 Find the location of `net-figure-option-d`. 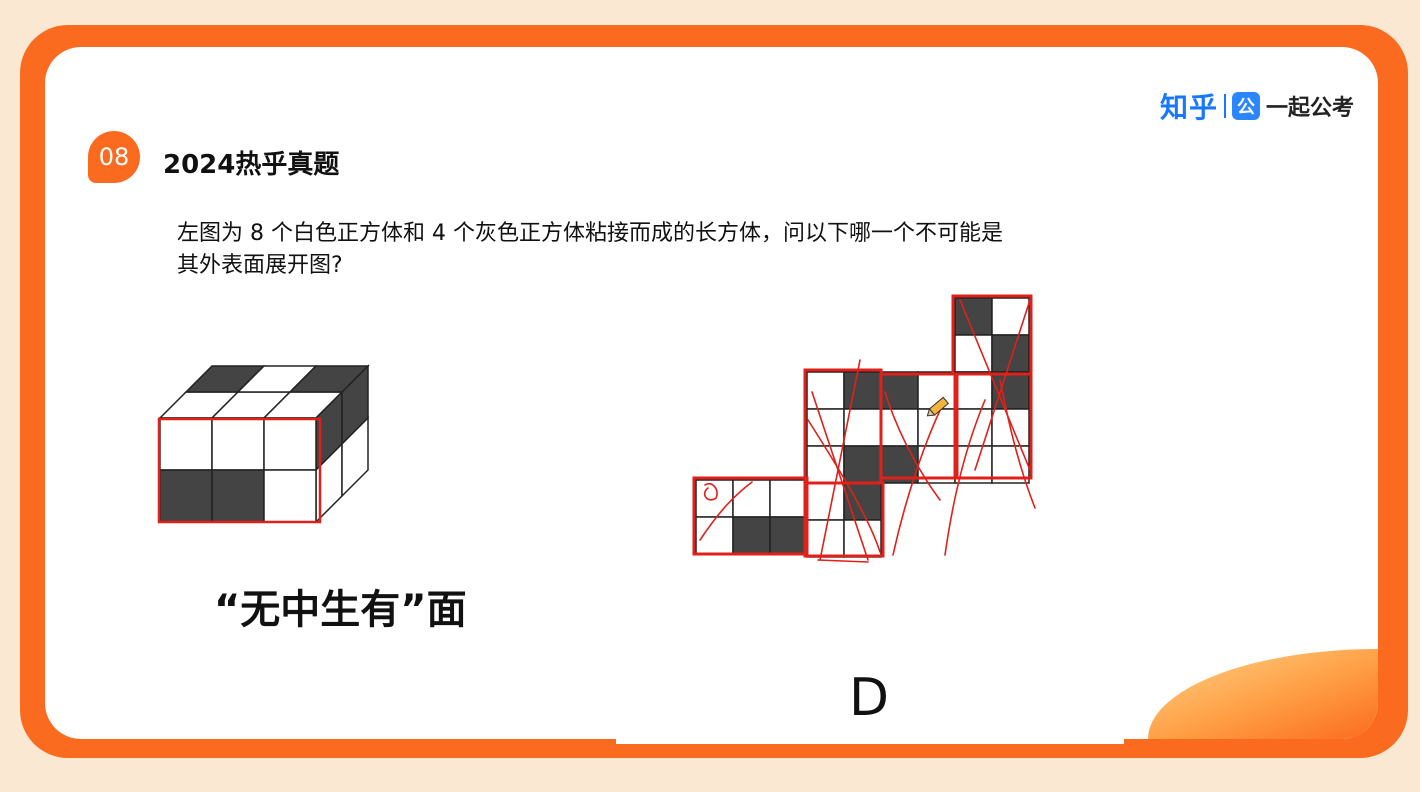

net-figure-option-d is located at coordinates (862, 427).